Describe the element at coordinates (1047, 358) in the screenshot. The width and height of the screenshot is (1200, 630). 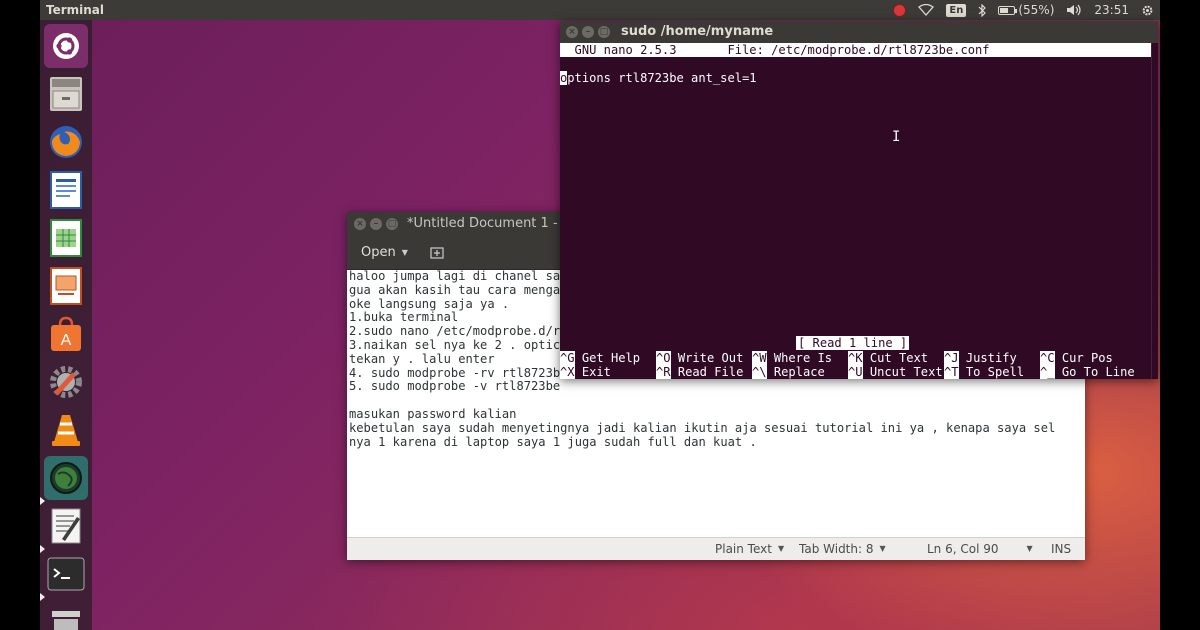
I see `nano-shortcut-key: ^C` at that location.